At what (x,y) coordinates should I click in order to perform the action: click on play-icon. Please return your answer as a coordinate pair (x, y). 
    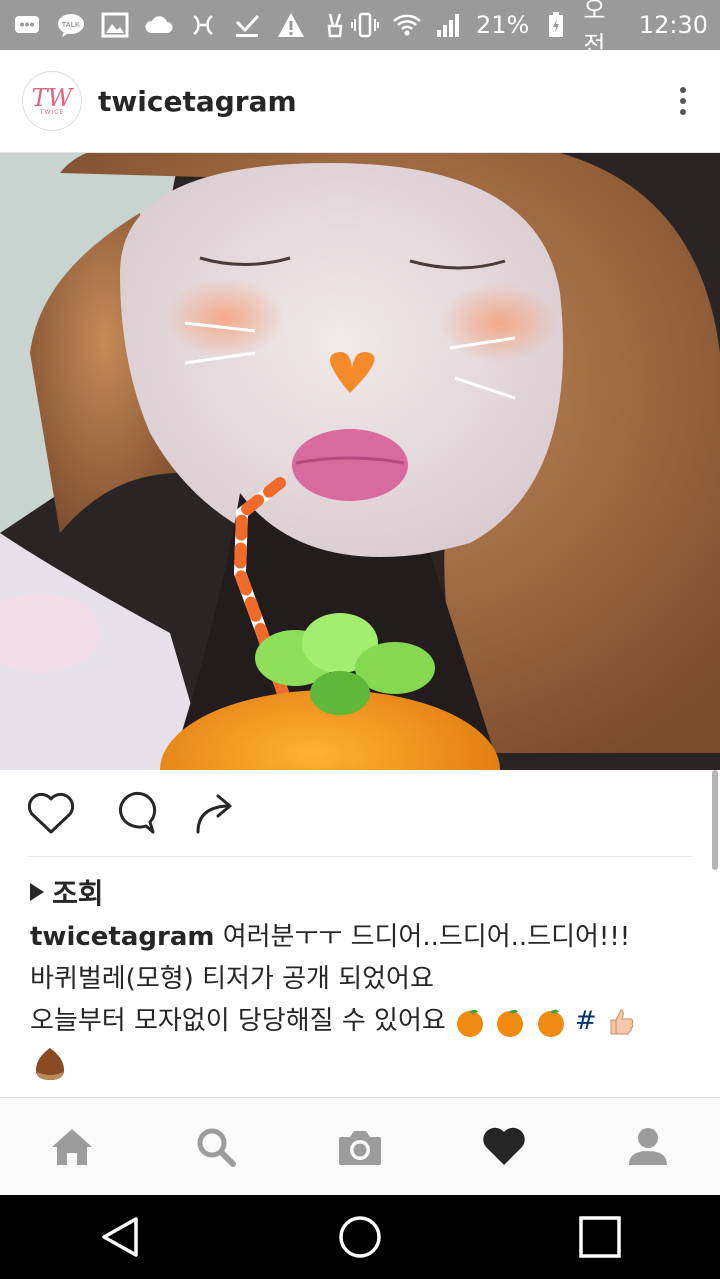
    Looking at the image, I should click on (37, 892).